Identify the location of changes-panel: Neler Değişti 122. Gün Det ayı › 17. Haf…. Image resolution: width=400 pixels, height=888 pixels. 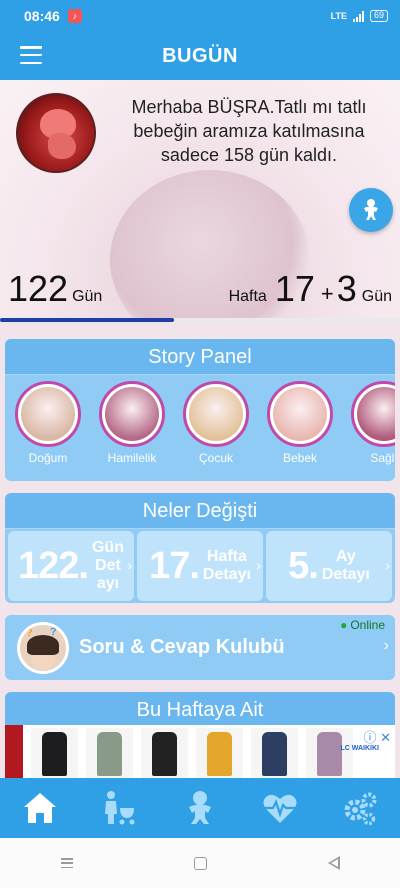
(200, 548).